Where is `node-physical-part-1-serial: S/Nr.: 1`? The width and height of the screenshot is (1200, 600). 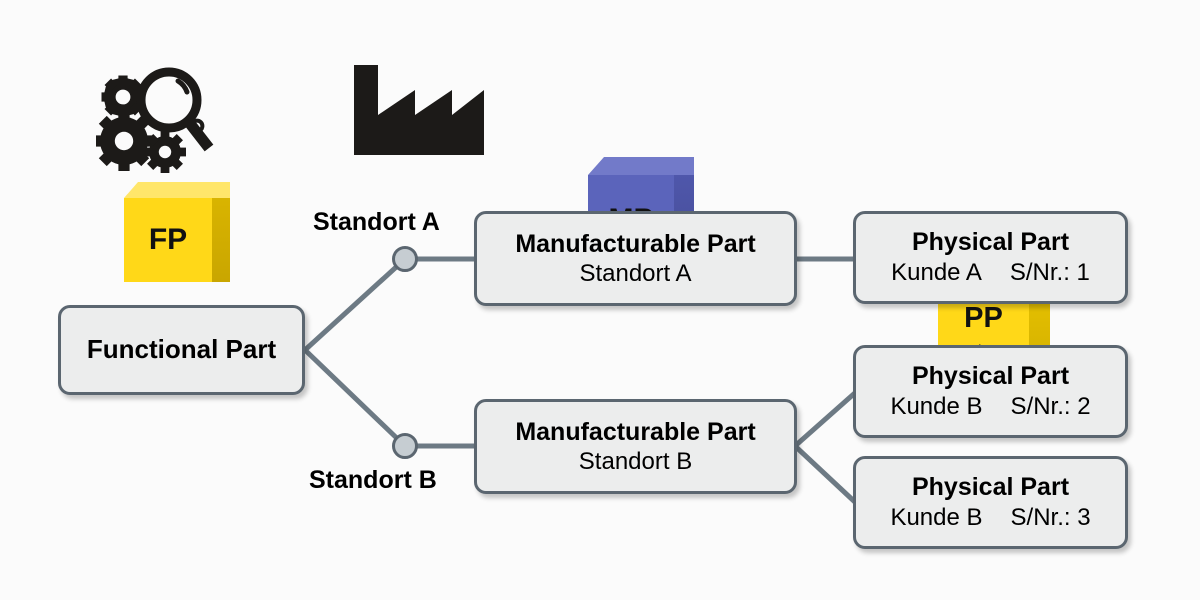
node-physical-part-1-serial: S/Nr.: 1 is located at coordinates (1049, 272).